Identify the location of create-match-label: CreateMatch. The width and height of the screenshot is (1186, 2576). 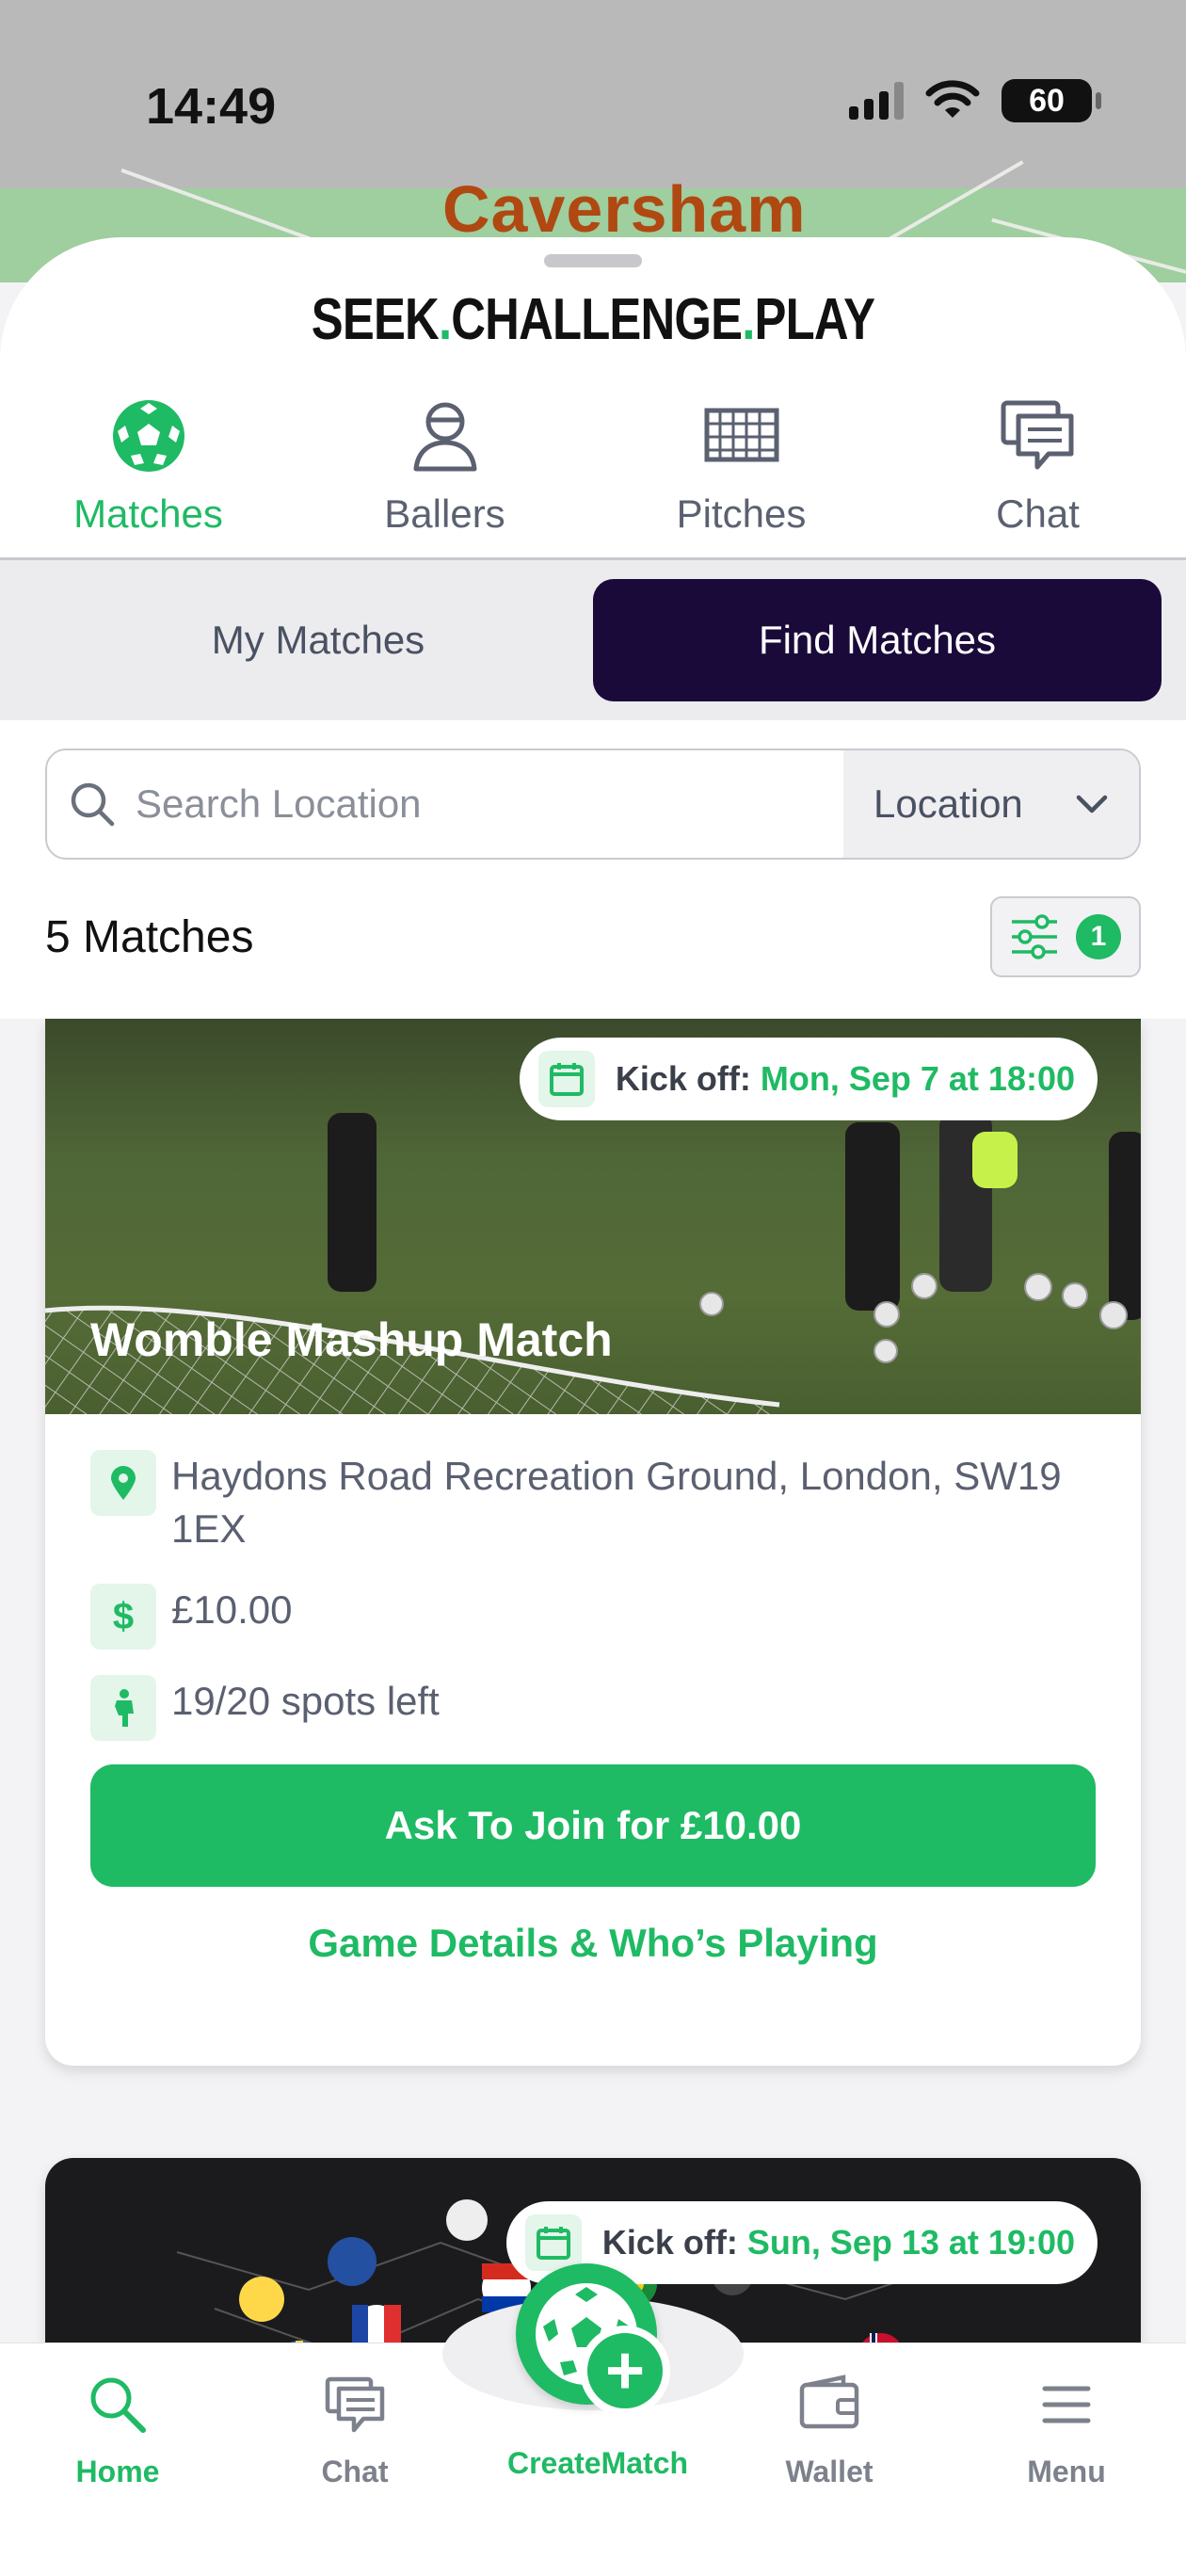
(597, 2463).